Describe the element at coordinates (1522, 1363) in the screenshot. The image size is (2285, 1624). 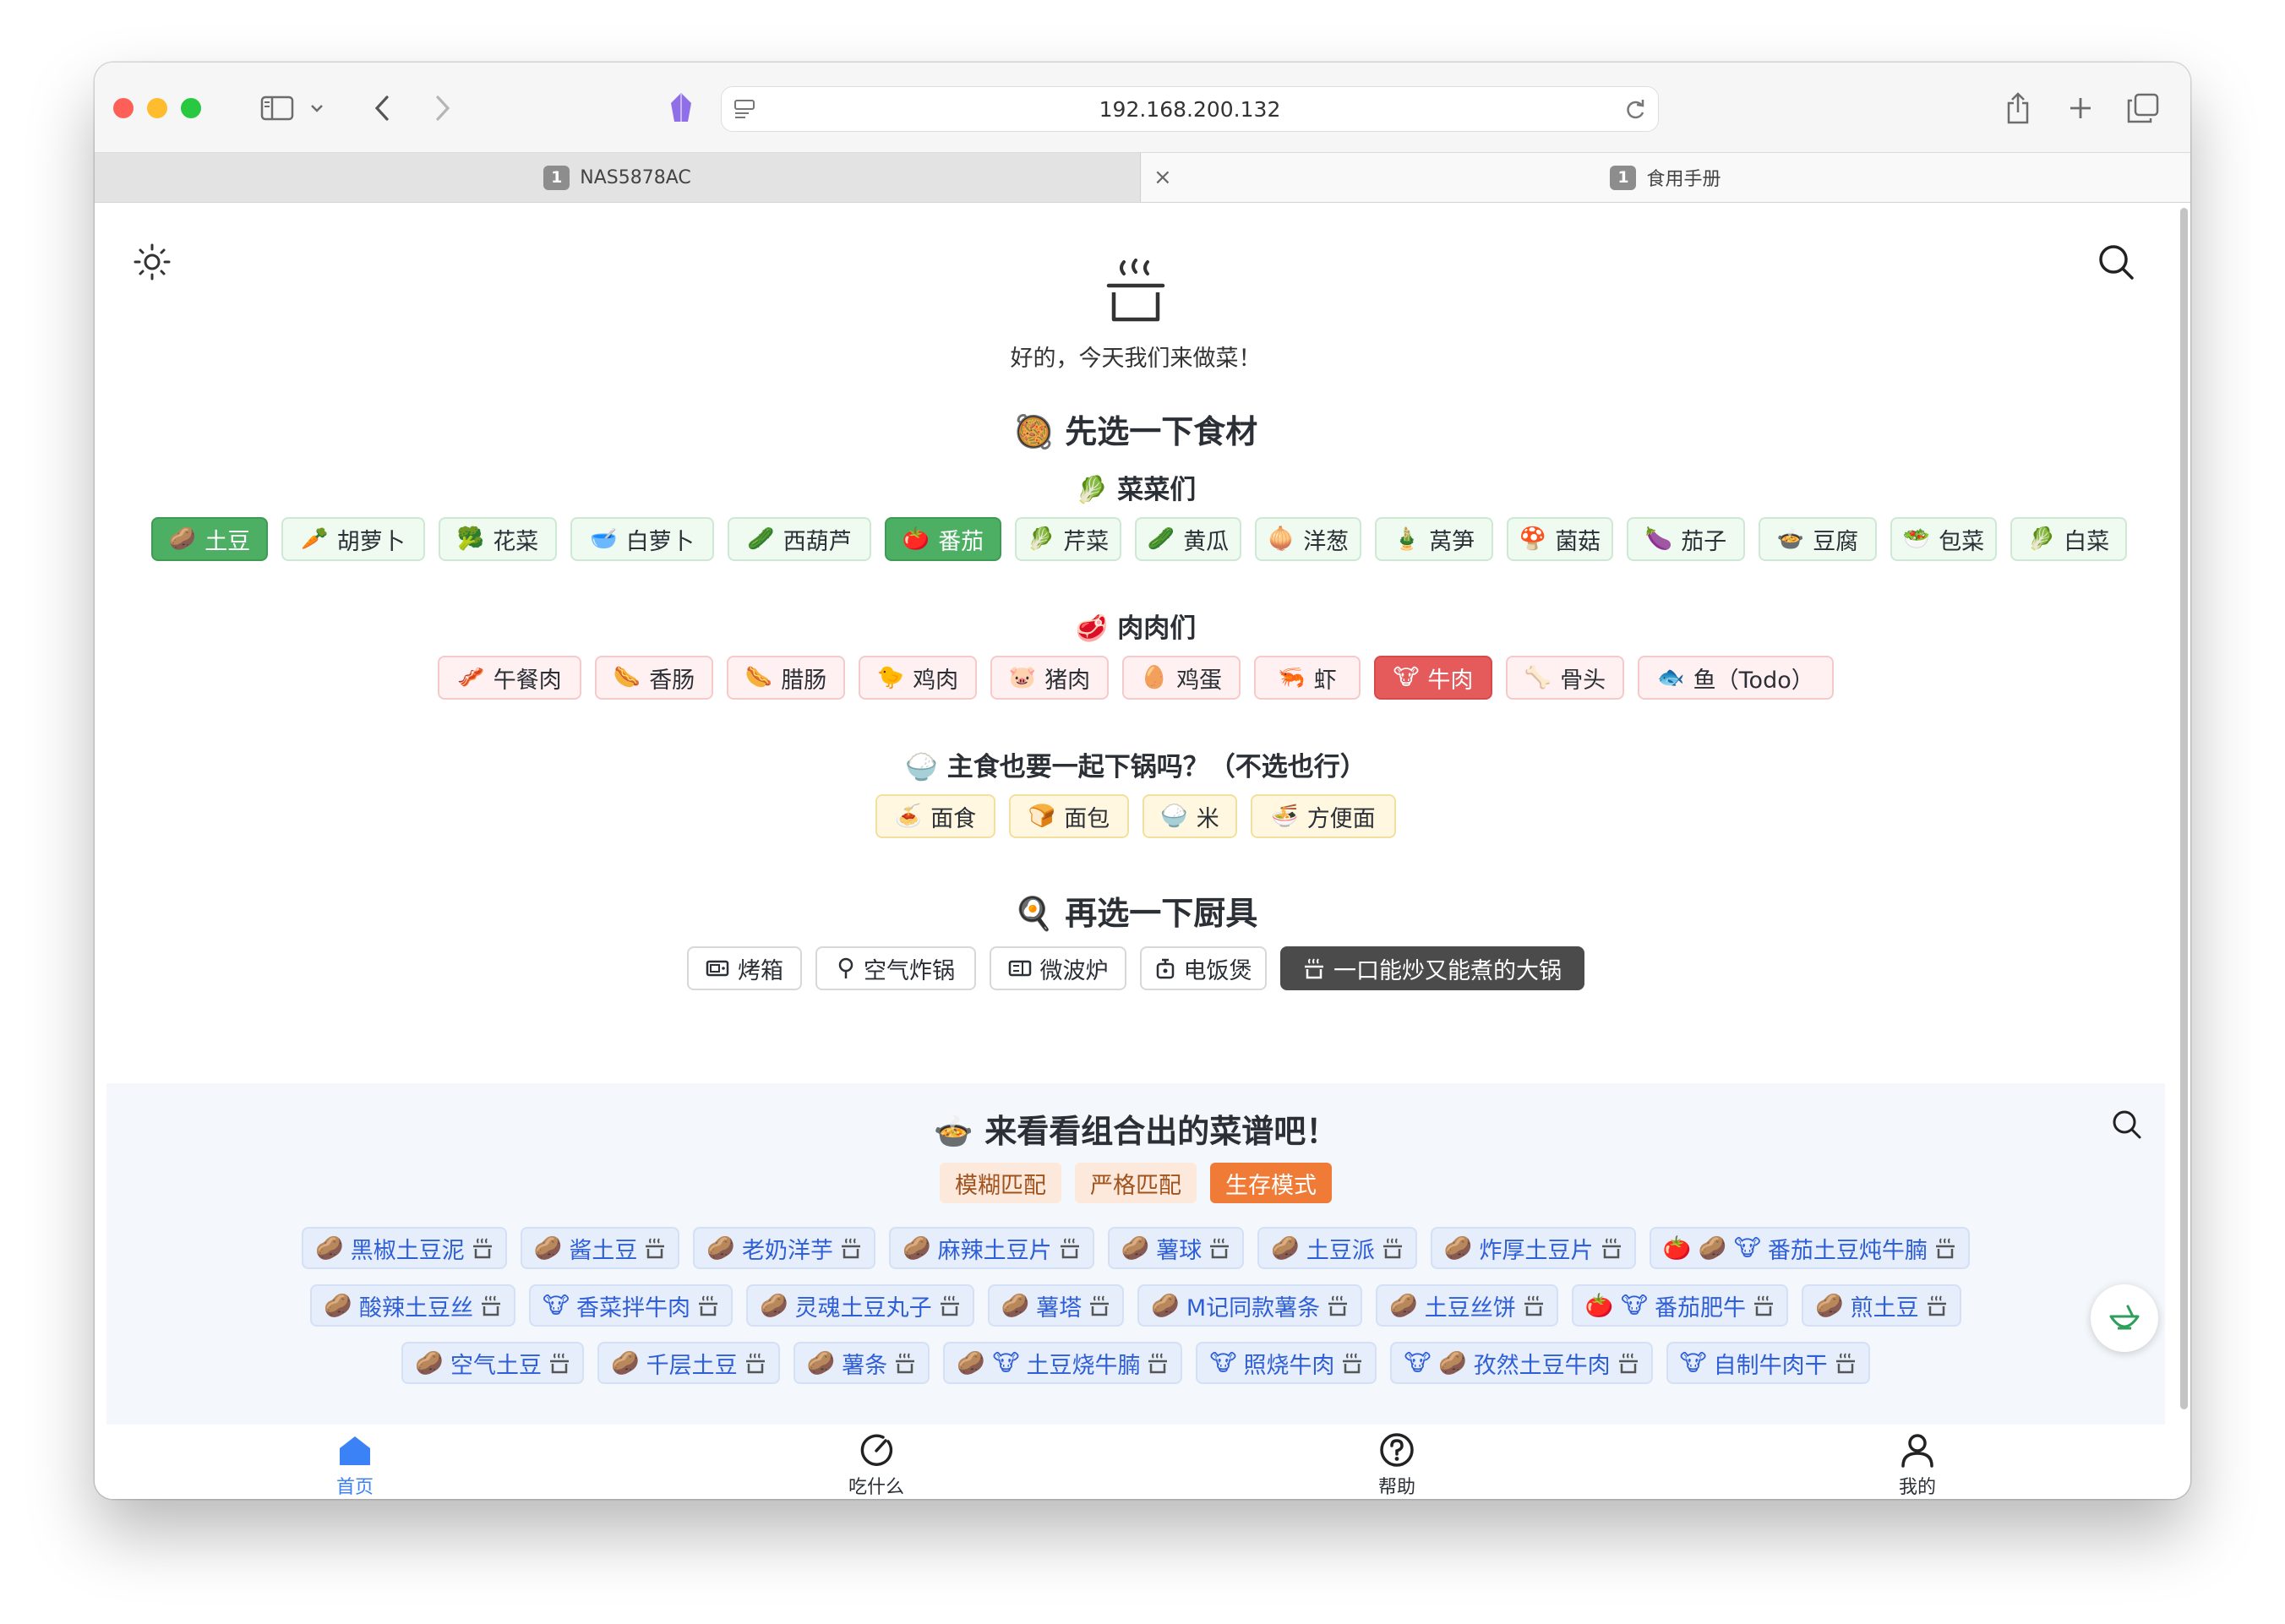
I see `recipe-chip: 🐮 🥔 孜然土豆牛肉` at that location.